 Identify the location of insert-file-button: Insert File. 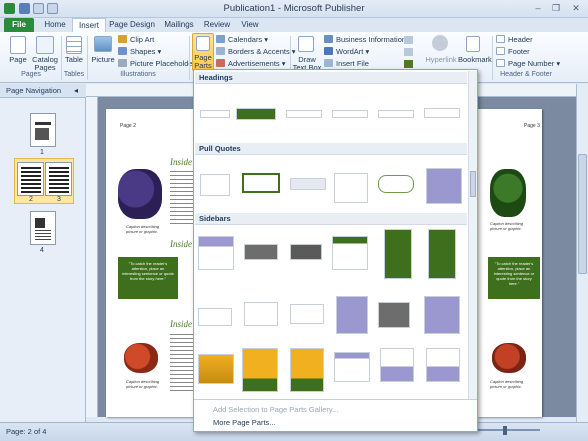
(346, 64).